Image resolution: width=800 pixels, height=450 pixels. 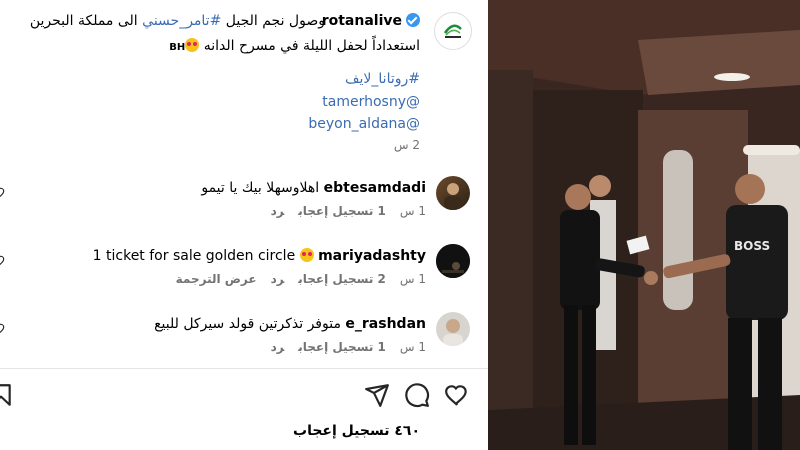 What do you see at coordinates (192, 45) in the screenshot?
I see `heart-eyes-emoji-icon` at bounding box center [192, 45].